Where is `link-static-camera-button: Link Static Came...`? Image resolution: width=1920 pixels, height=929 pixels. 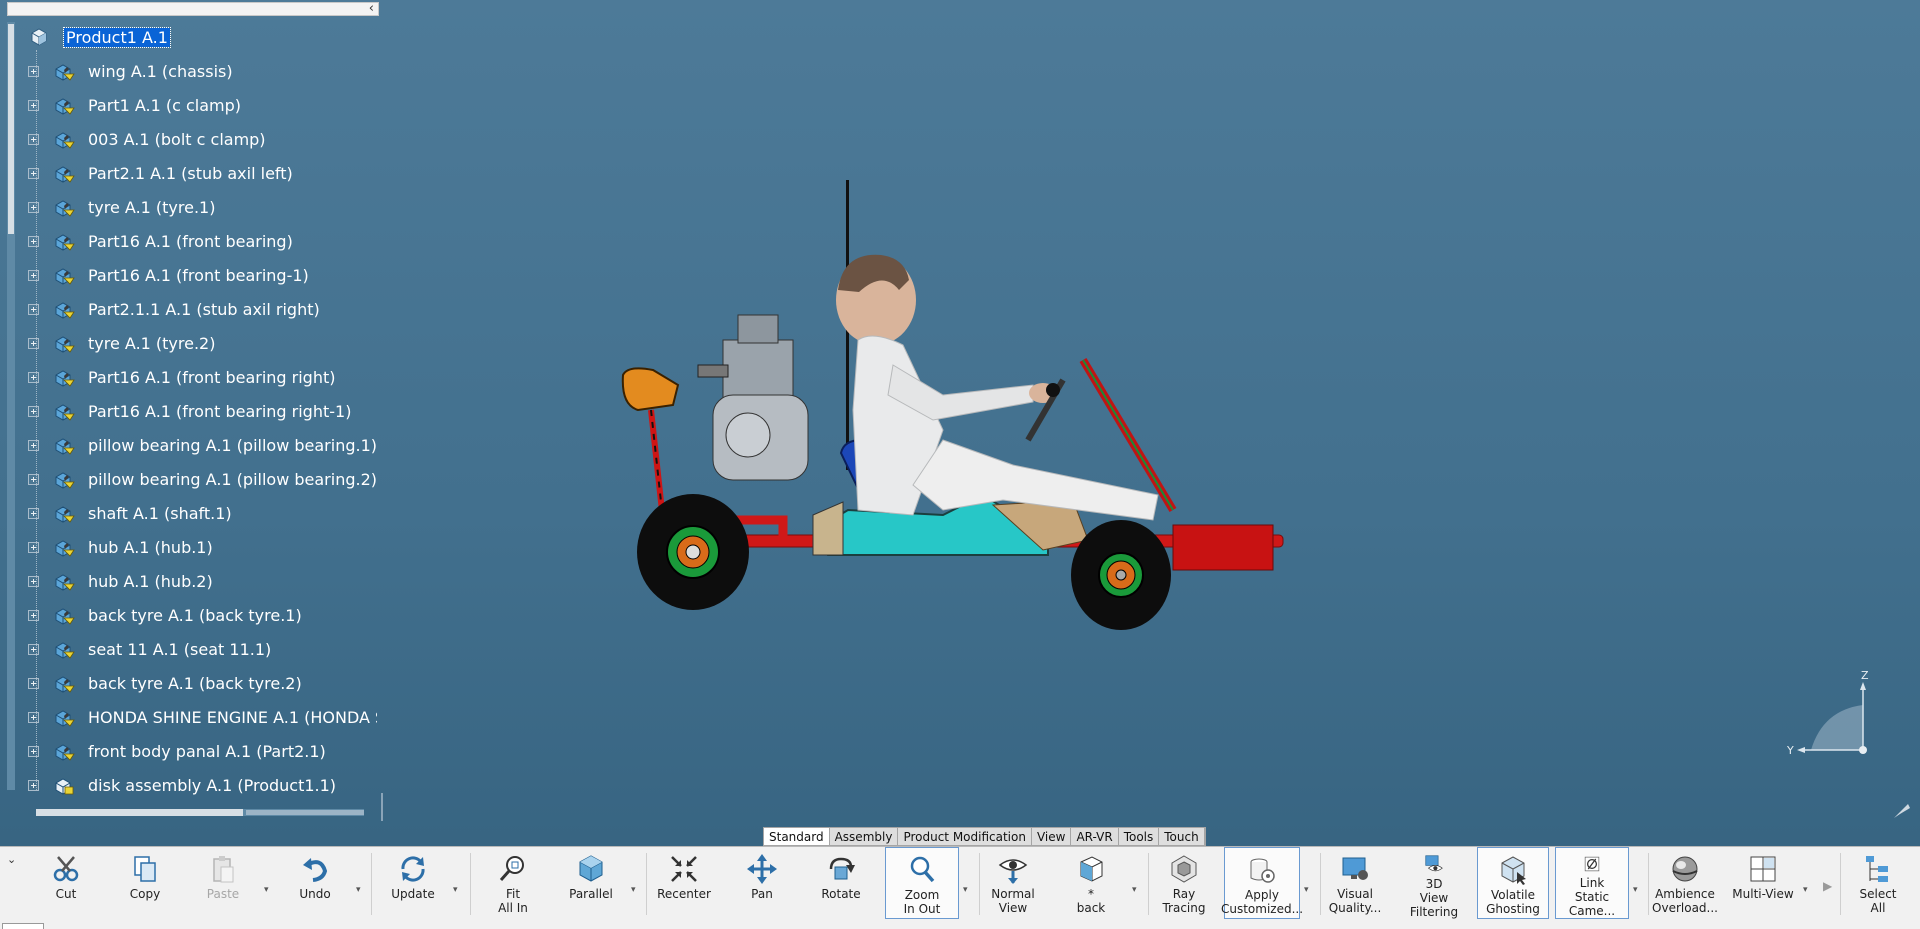
link-static-camera-button: Link Static Came... is located at coordinates (1592, 883).